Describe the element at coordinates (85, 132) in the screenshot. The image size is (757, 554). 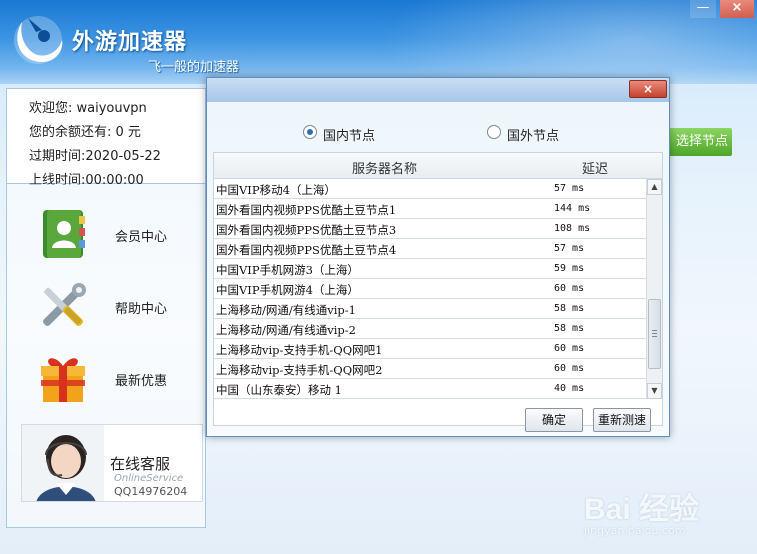
I see `balance-text: 您的余额还有: 0 元` at that location.